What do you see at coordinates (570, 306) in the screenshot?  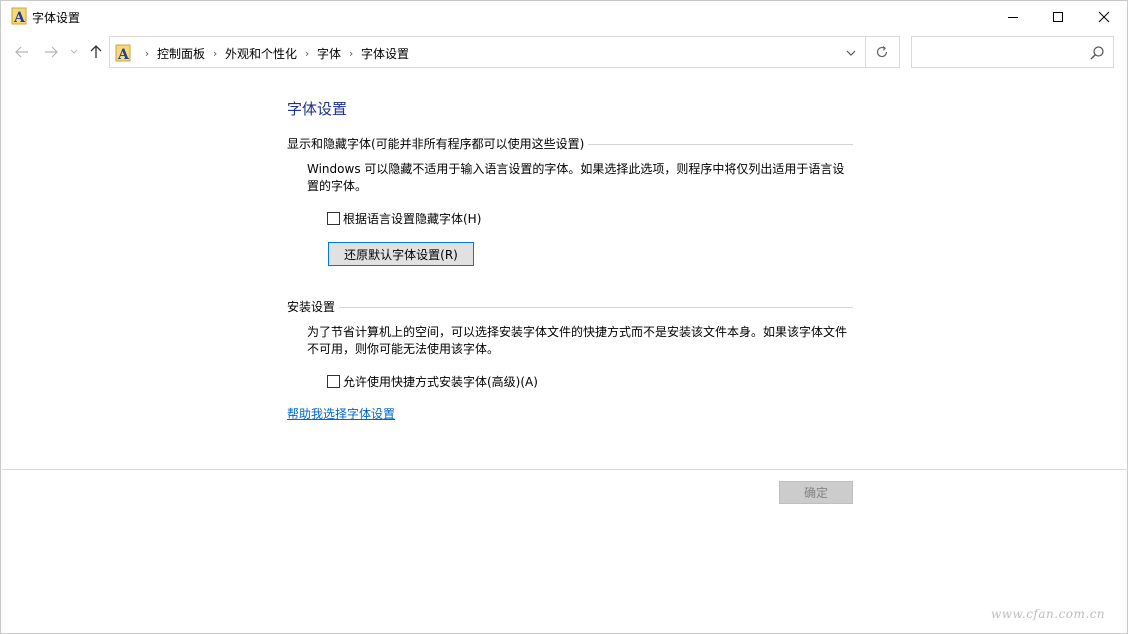 I see `install-settings-header: 安装设置` at bounding box center [570, 306].